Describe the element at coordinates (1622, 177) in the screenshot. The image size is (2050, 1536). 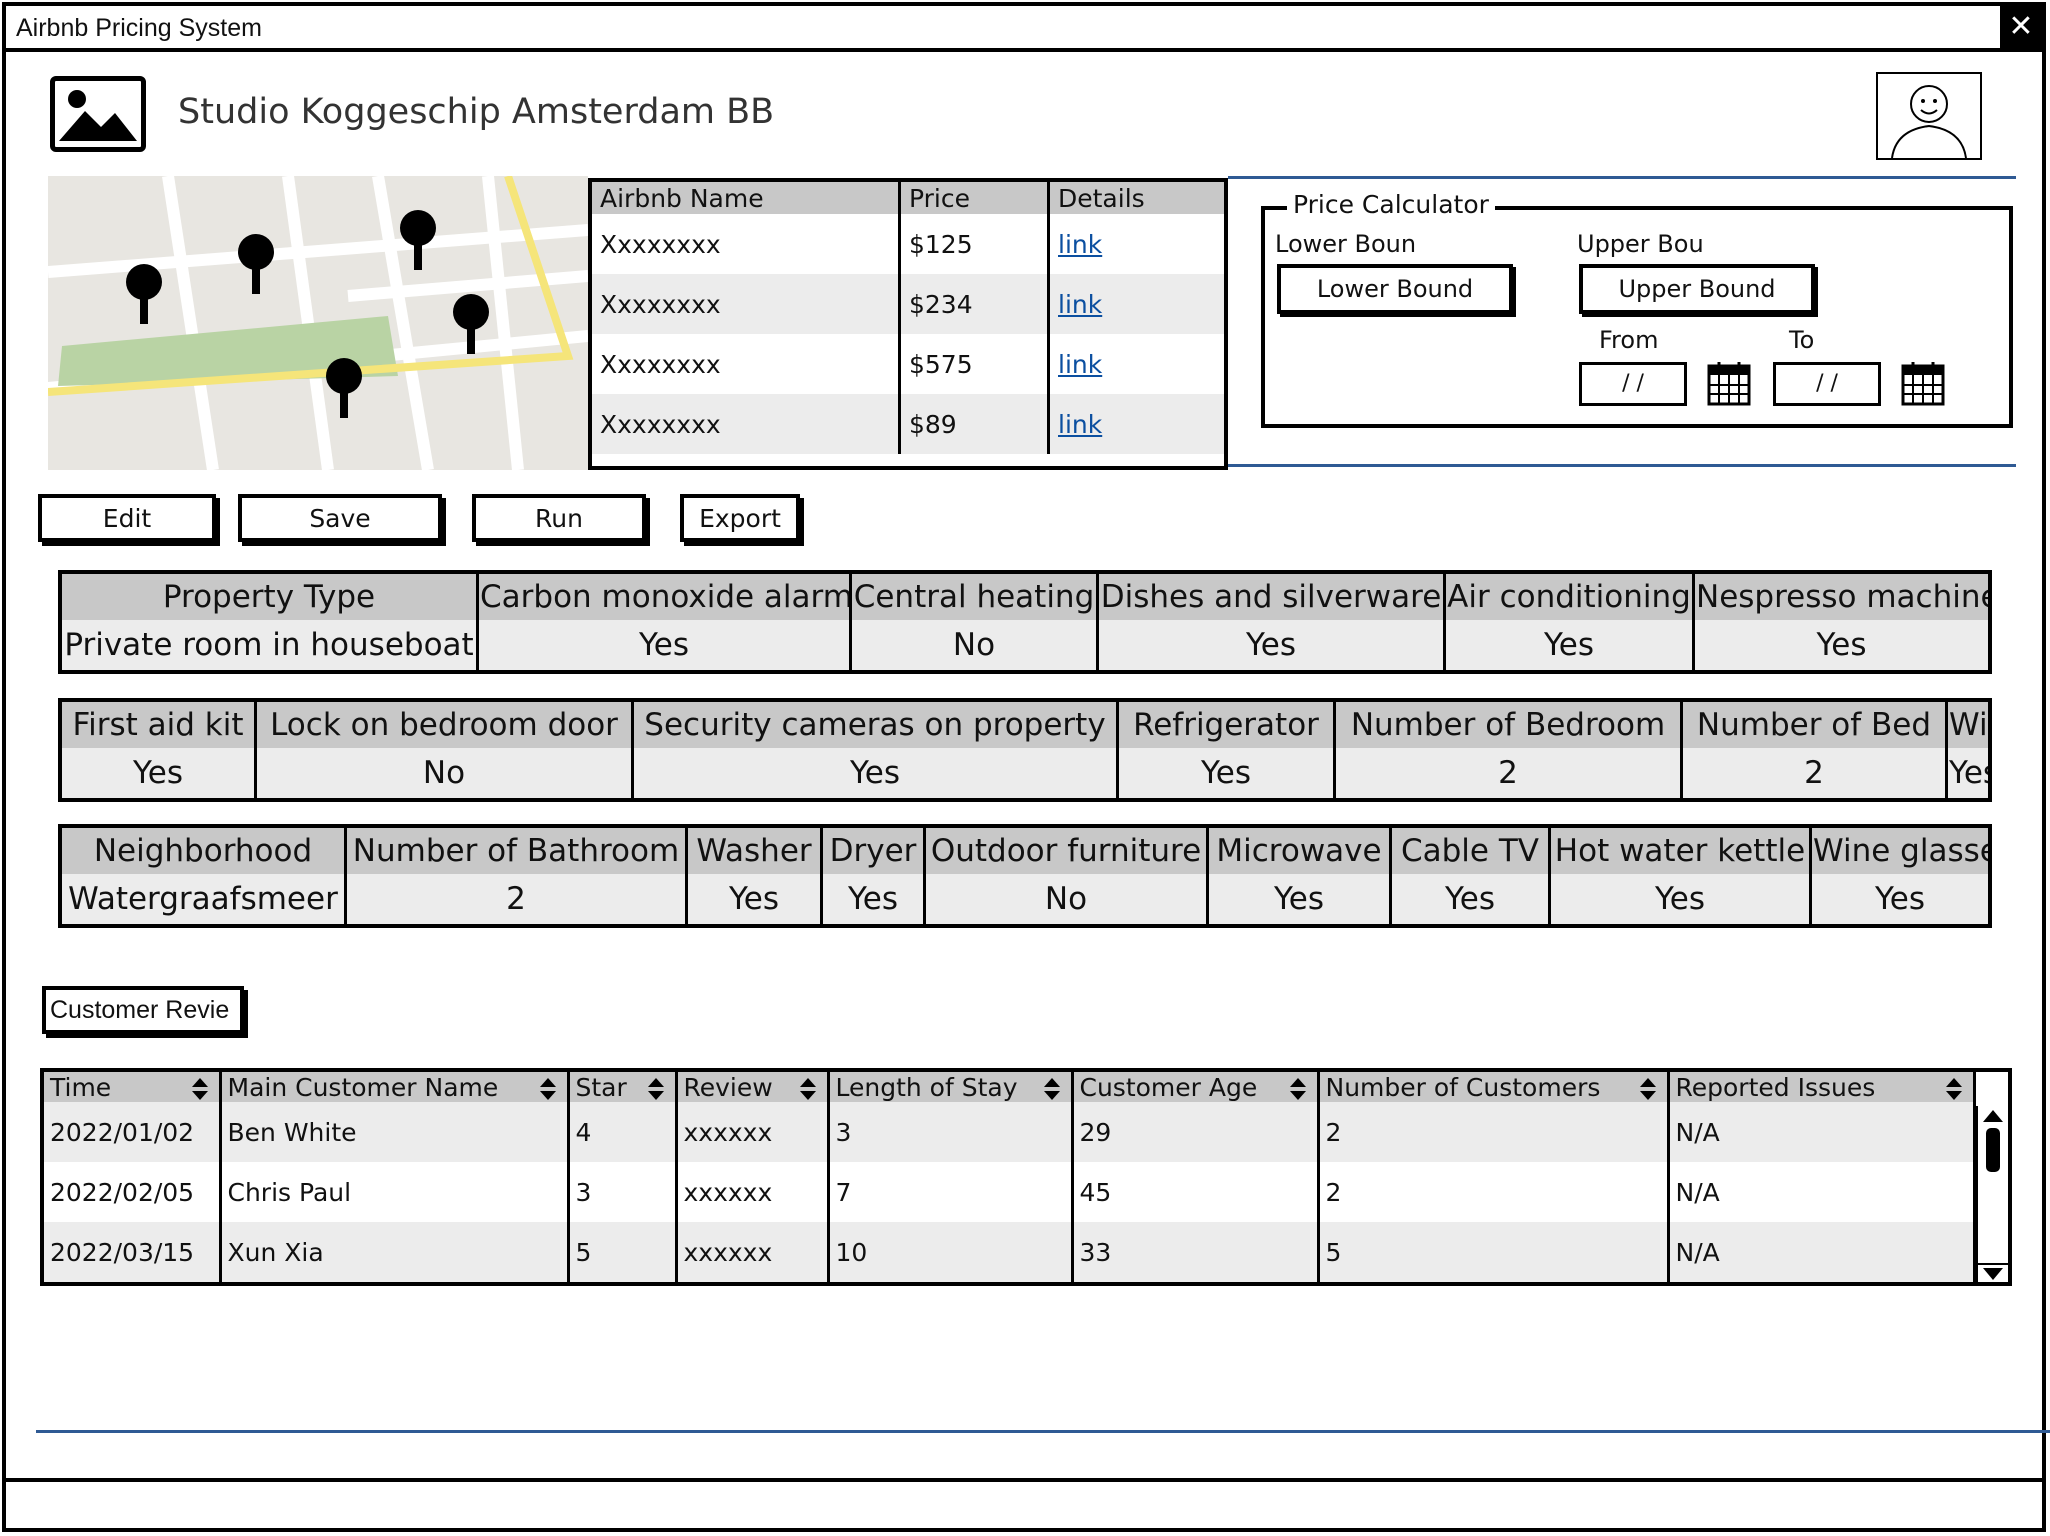
I see `calculator-divider-top` at that location.